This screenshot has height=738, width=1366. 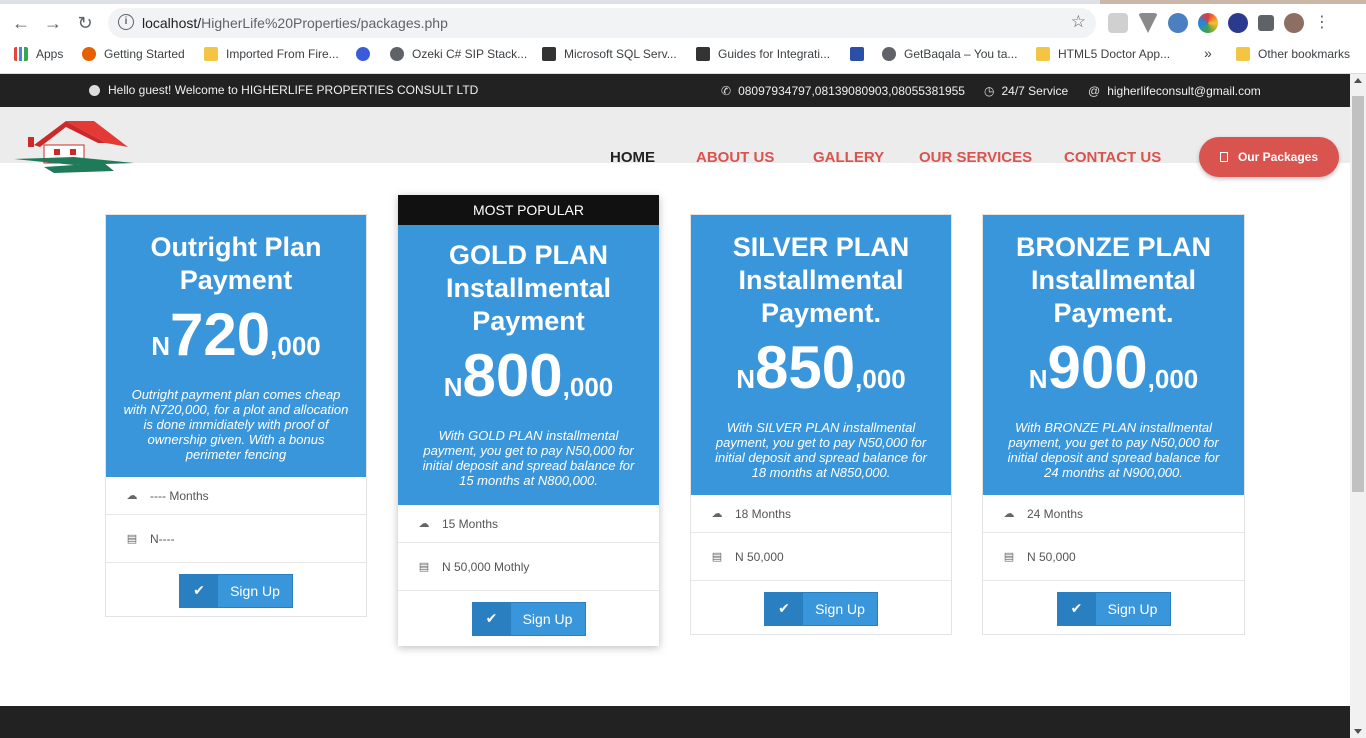 I want to click on plan-amount-row: ▤ N----, so click(x=236, y=539).